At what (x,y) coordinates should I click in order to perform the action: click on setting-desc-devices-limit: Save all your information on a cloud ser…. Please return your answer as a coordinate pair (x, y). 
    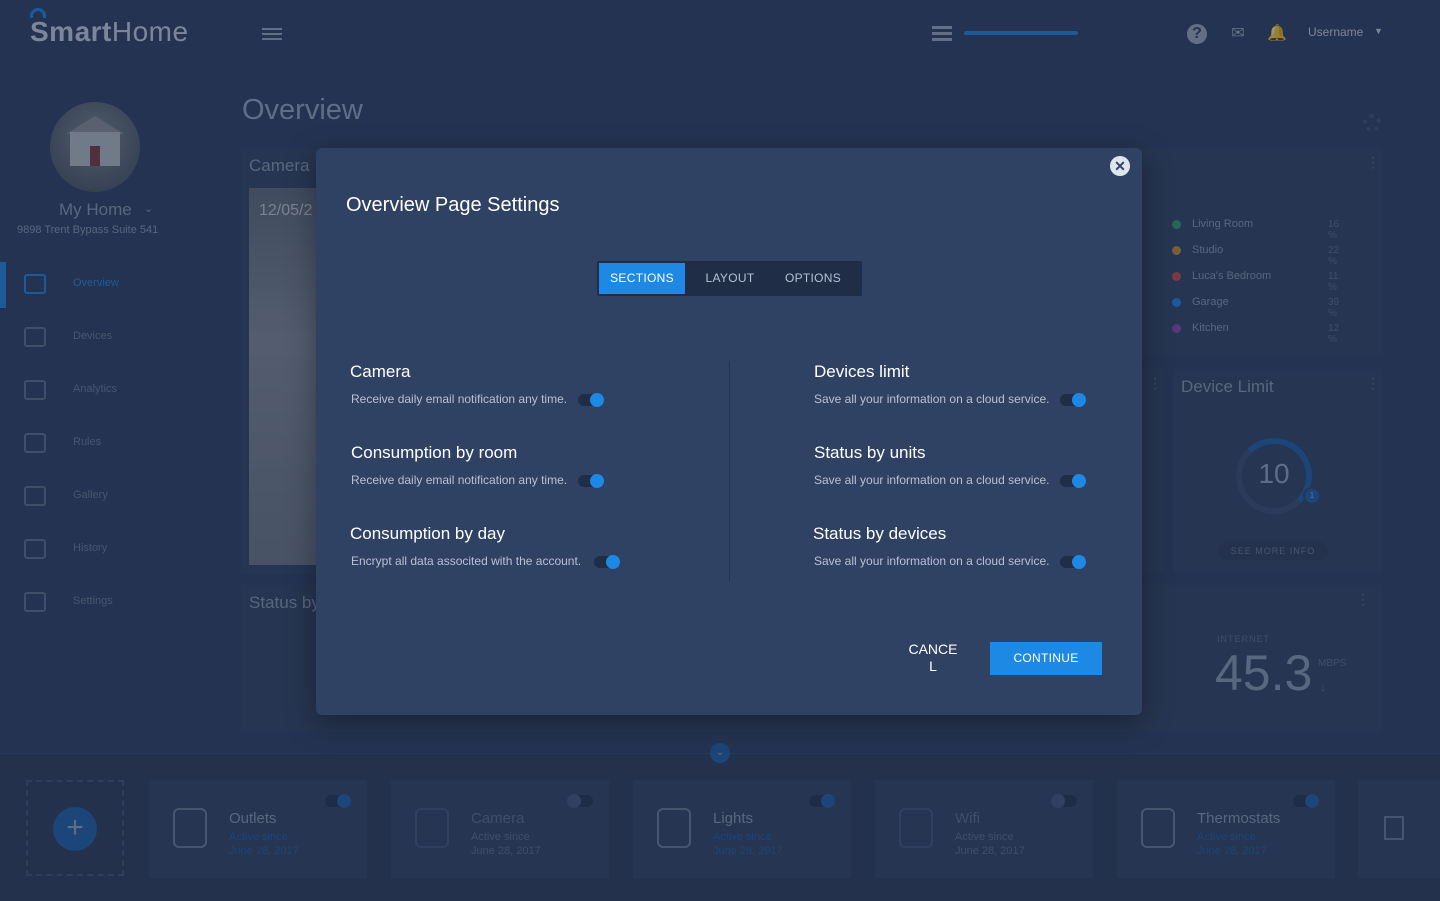
    Looking at the image, I should click on (932, 399).